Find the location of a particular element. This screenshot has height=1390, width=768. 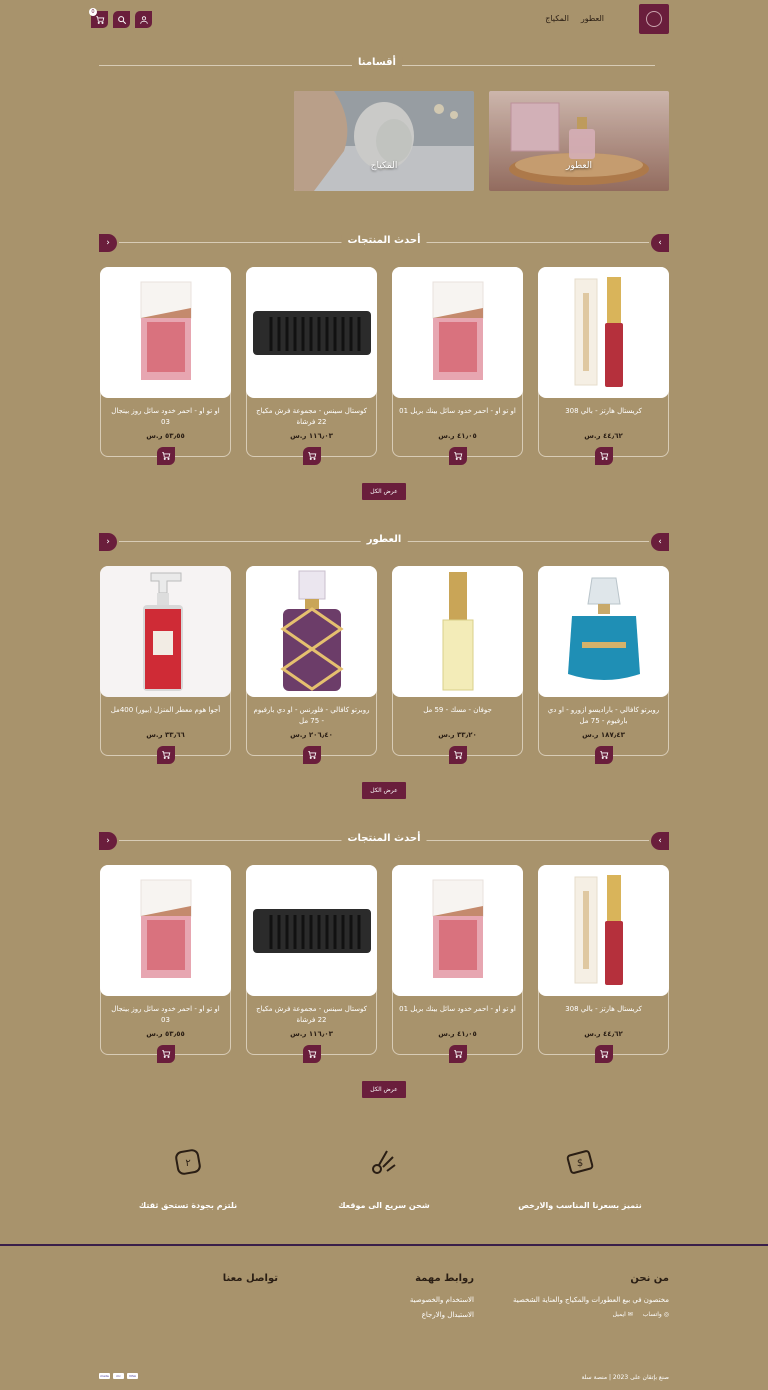

account-button is located at coordinates (143, 19).